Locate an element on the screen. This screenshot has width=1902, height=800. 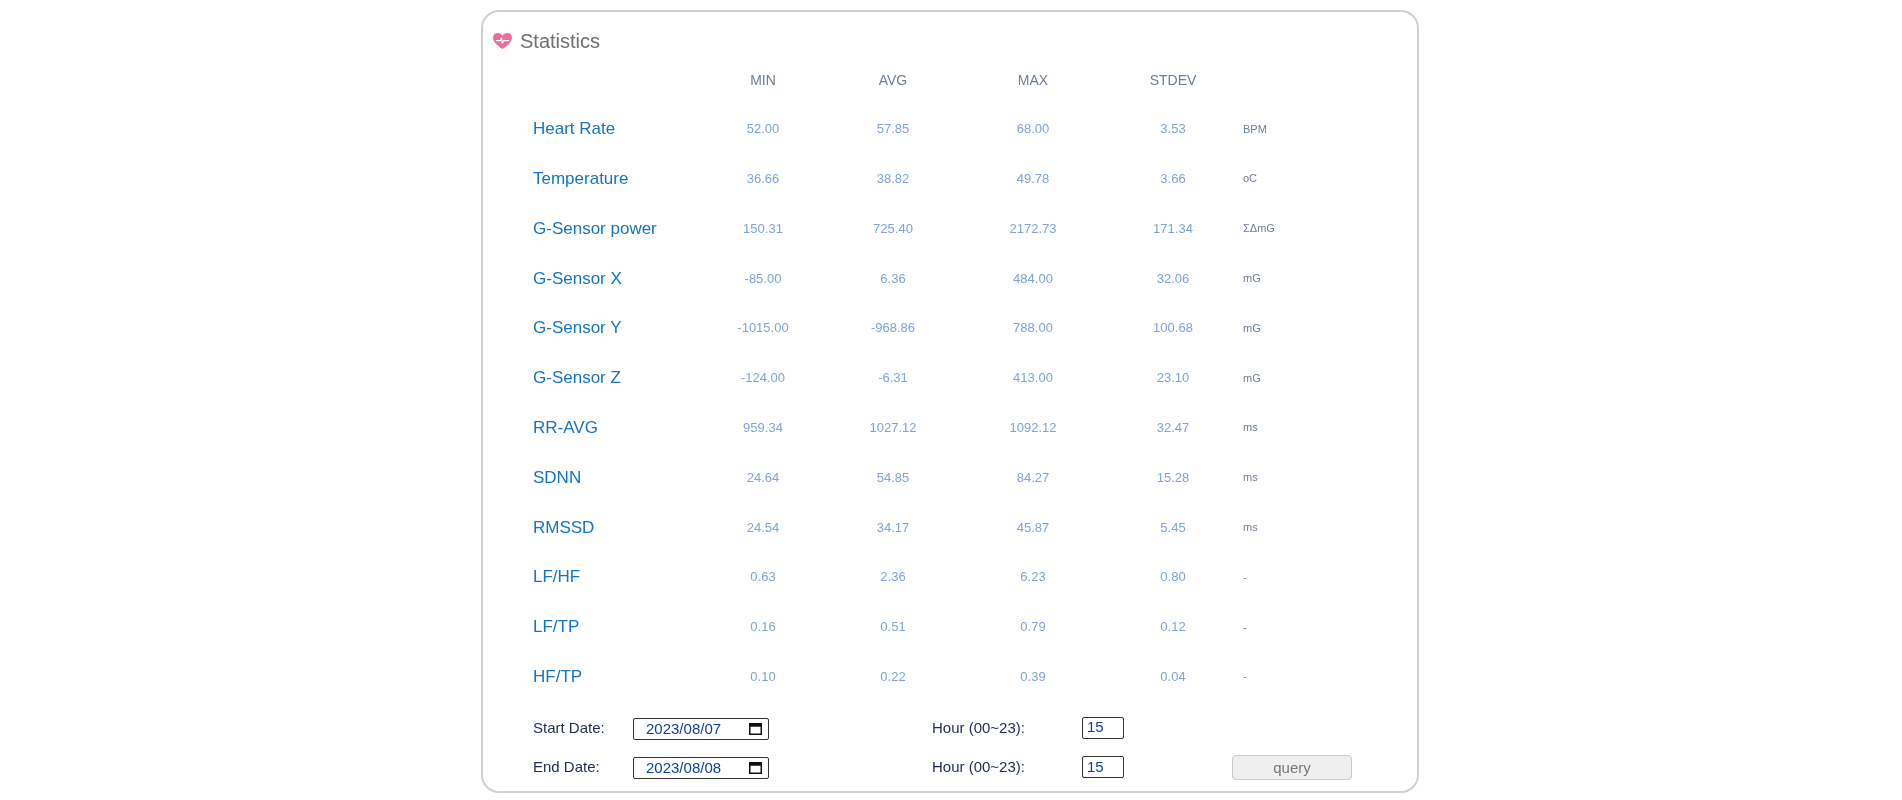
table-cell-text: 0.16 is located at coordinates (763, 627).